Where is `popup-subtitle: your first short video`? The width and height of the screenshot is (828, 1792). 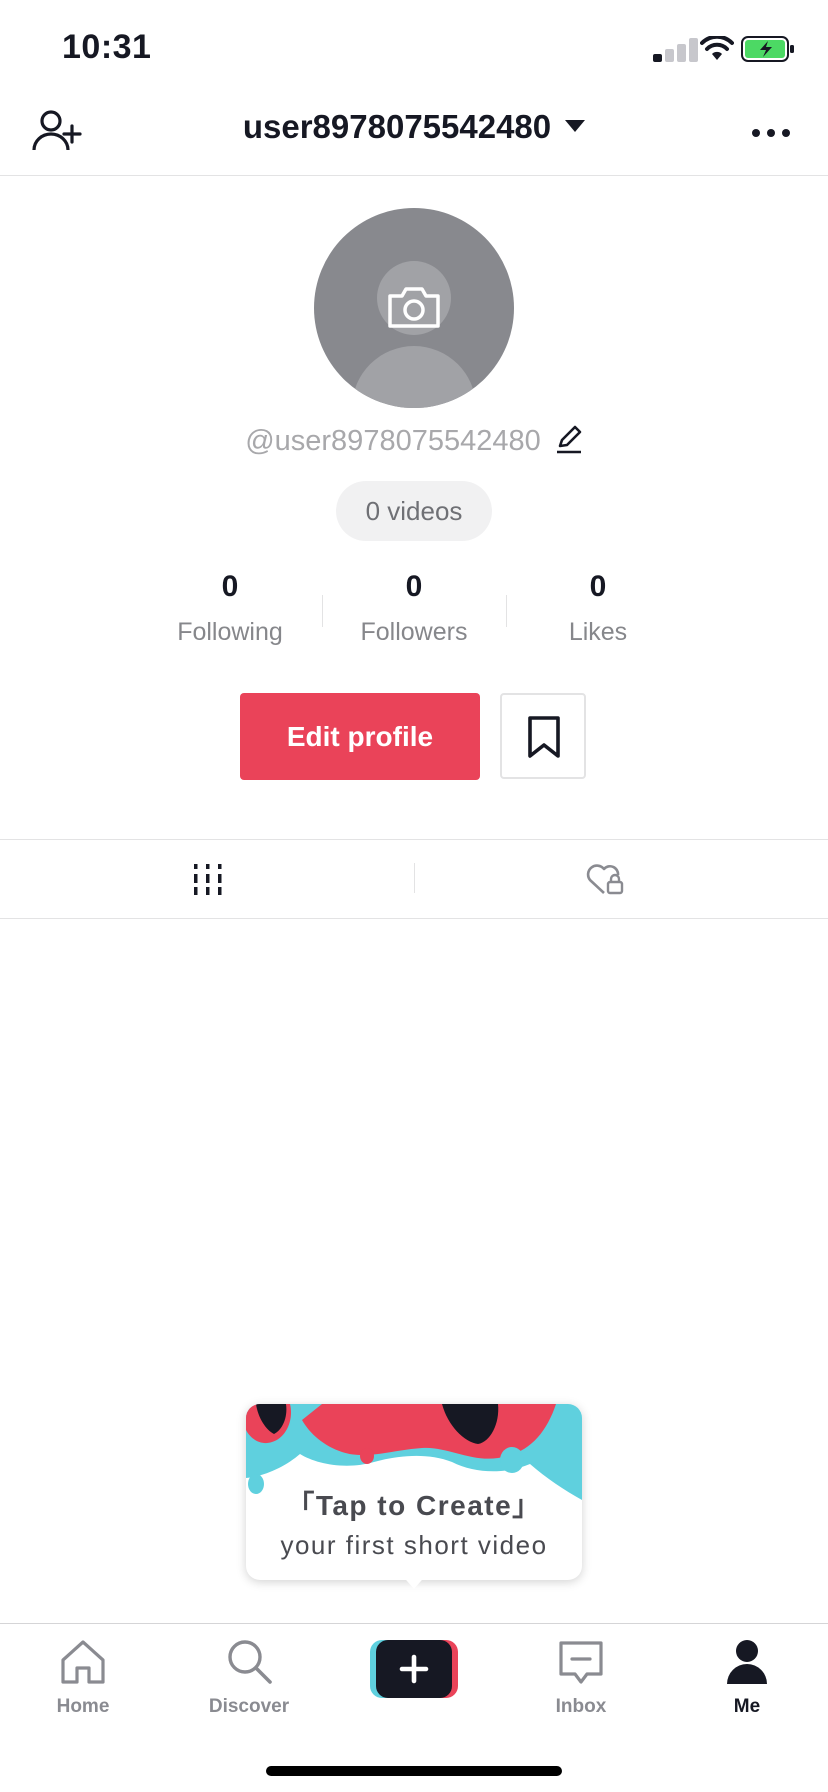 popup-subtitle: your first short video is located at coordinates (414, 1545).